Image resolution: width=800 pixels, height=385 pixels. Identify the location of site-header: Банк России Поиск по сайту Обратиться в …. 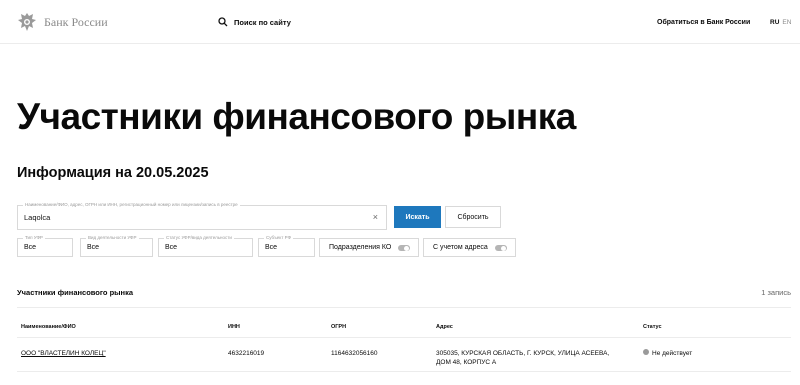
(400, 22).